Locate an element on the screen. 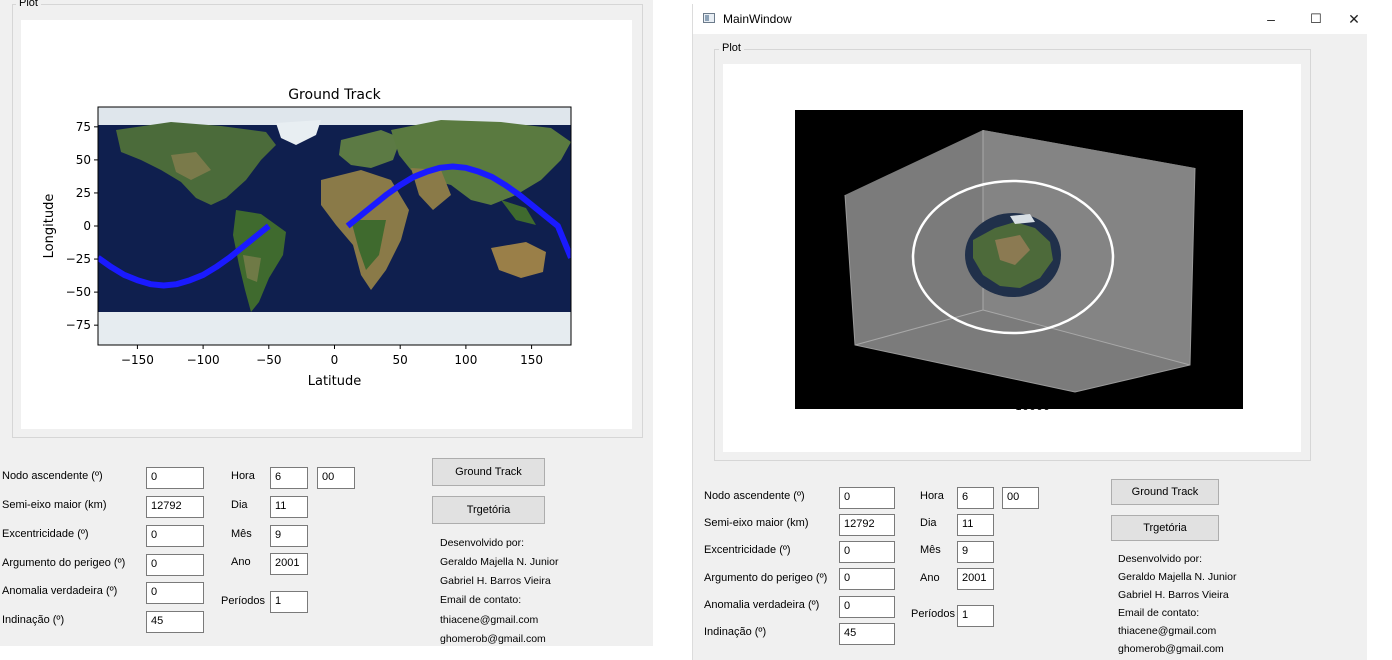  x-tick-label: 0 is located at coordinates (335, 360).